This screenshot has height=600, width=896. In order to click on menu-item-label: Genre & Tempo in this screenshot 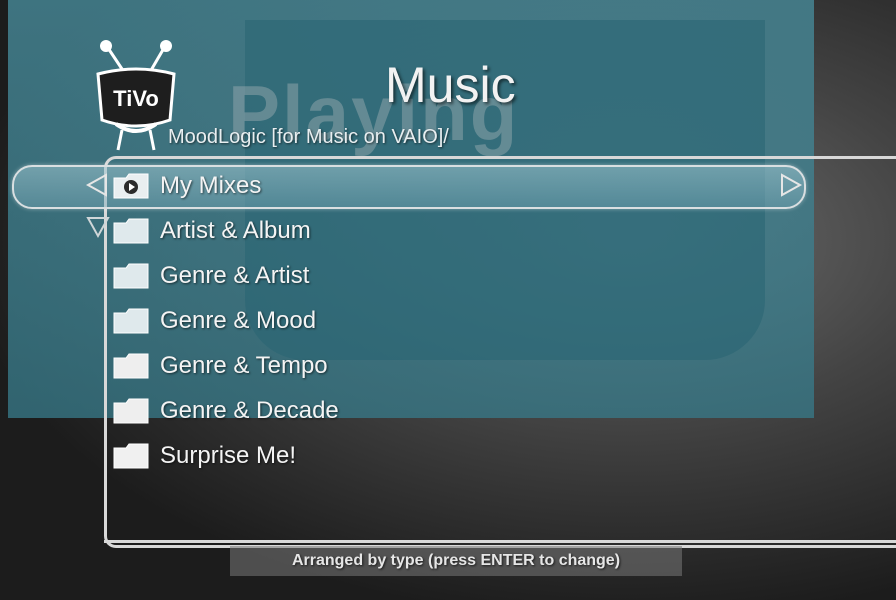, I will do `click(244, 365)`.